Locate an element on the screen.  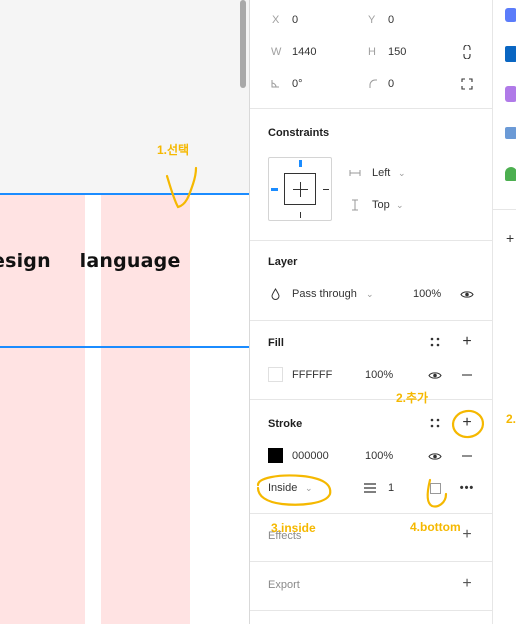
selection-bottom-edge is located at coordinates (125, 347).